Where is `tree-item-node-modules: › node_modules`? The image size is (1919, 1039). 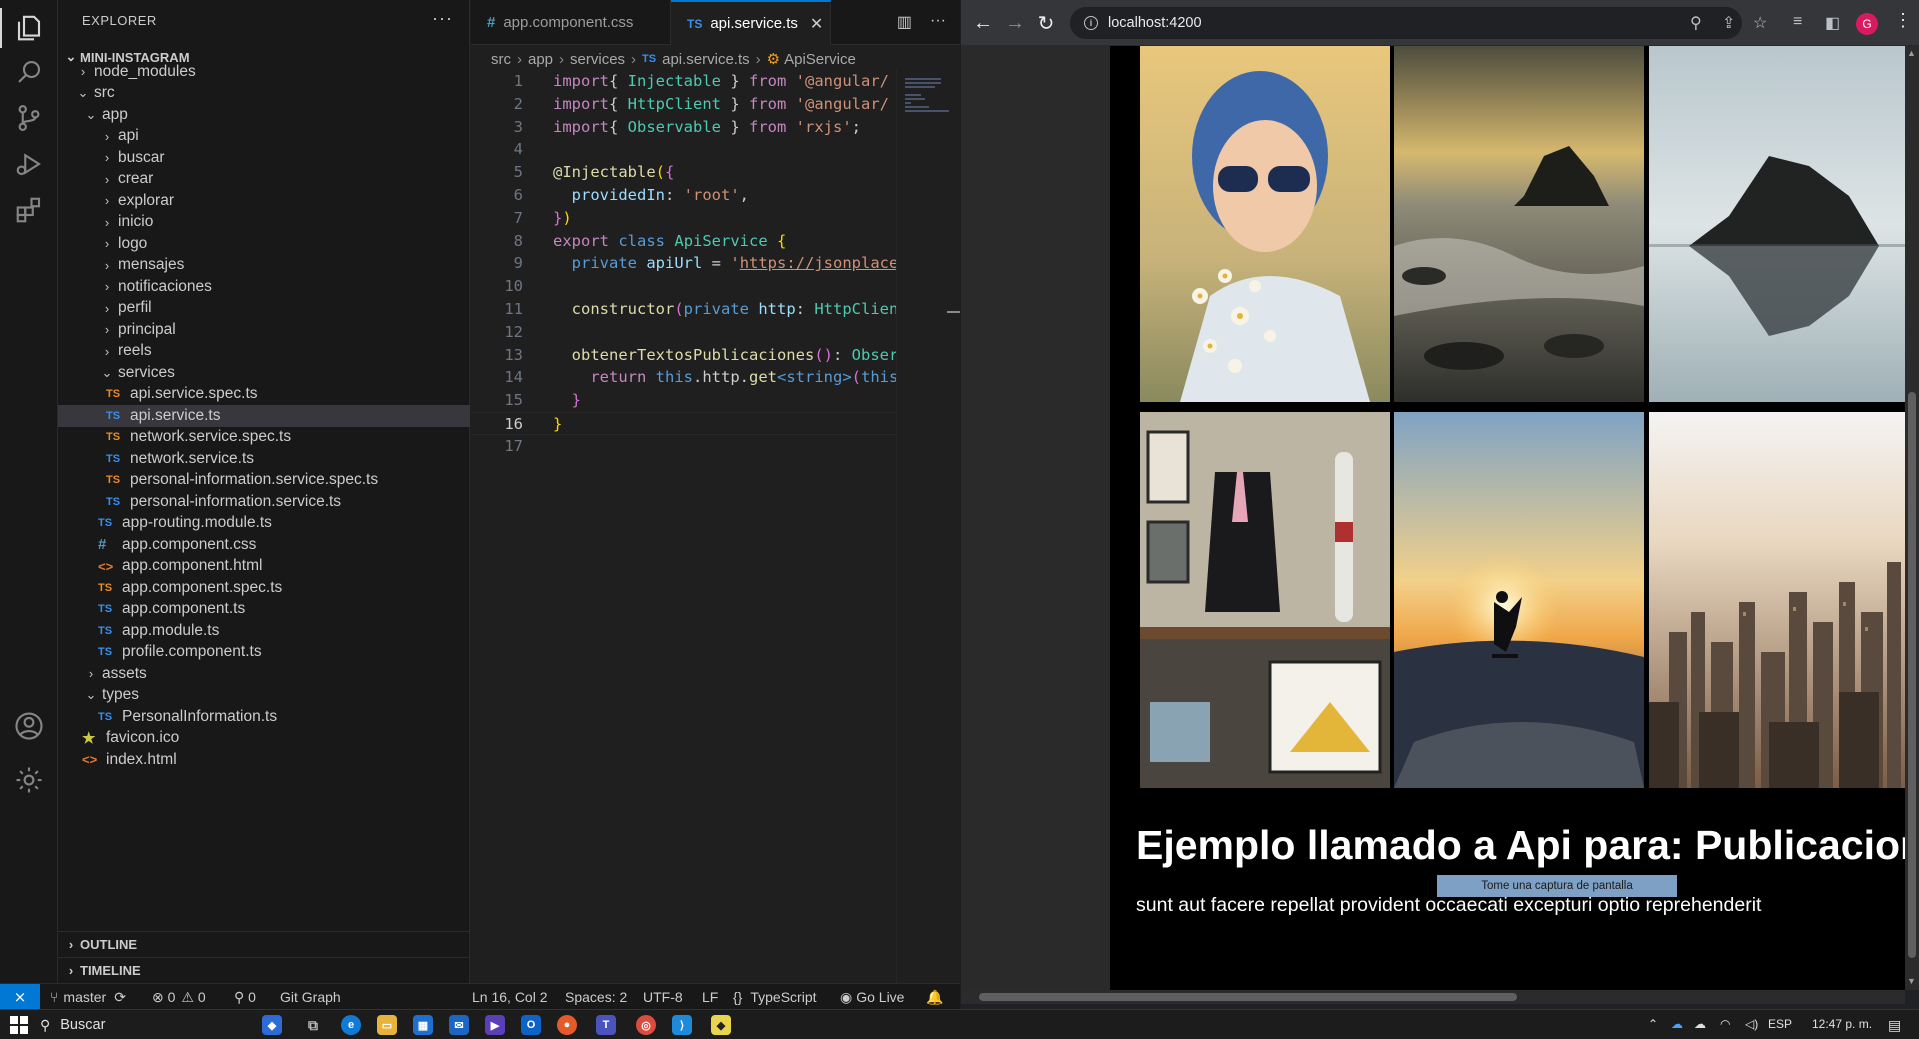
tree-item-node-modules: › node_modules is located at coordinates (264, 72).